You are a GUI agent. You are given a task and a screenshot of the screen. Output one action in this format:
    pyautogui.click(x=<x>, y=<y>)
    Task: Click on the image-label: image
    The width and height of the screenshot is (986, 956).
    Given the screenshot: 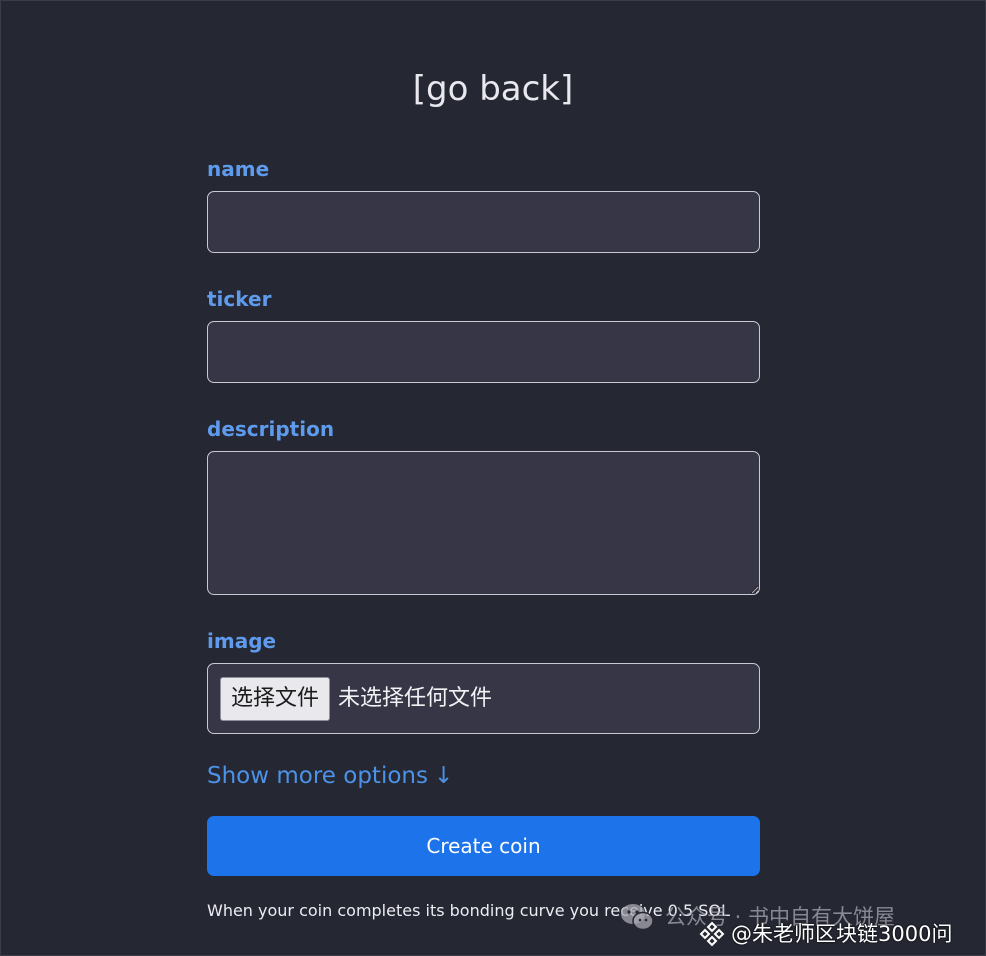 What is the action you would take?
    pyautogui.click(x=242, y=641)
    